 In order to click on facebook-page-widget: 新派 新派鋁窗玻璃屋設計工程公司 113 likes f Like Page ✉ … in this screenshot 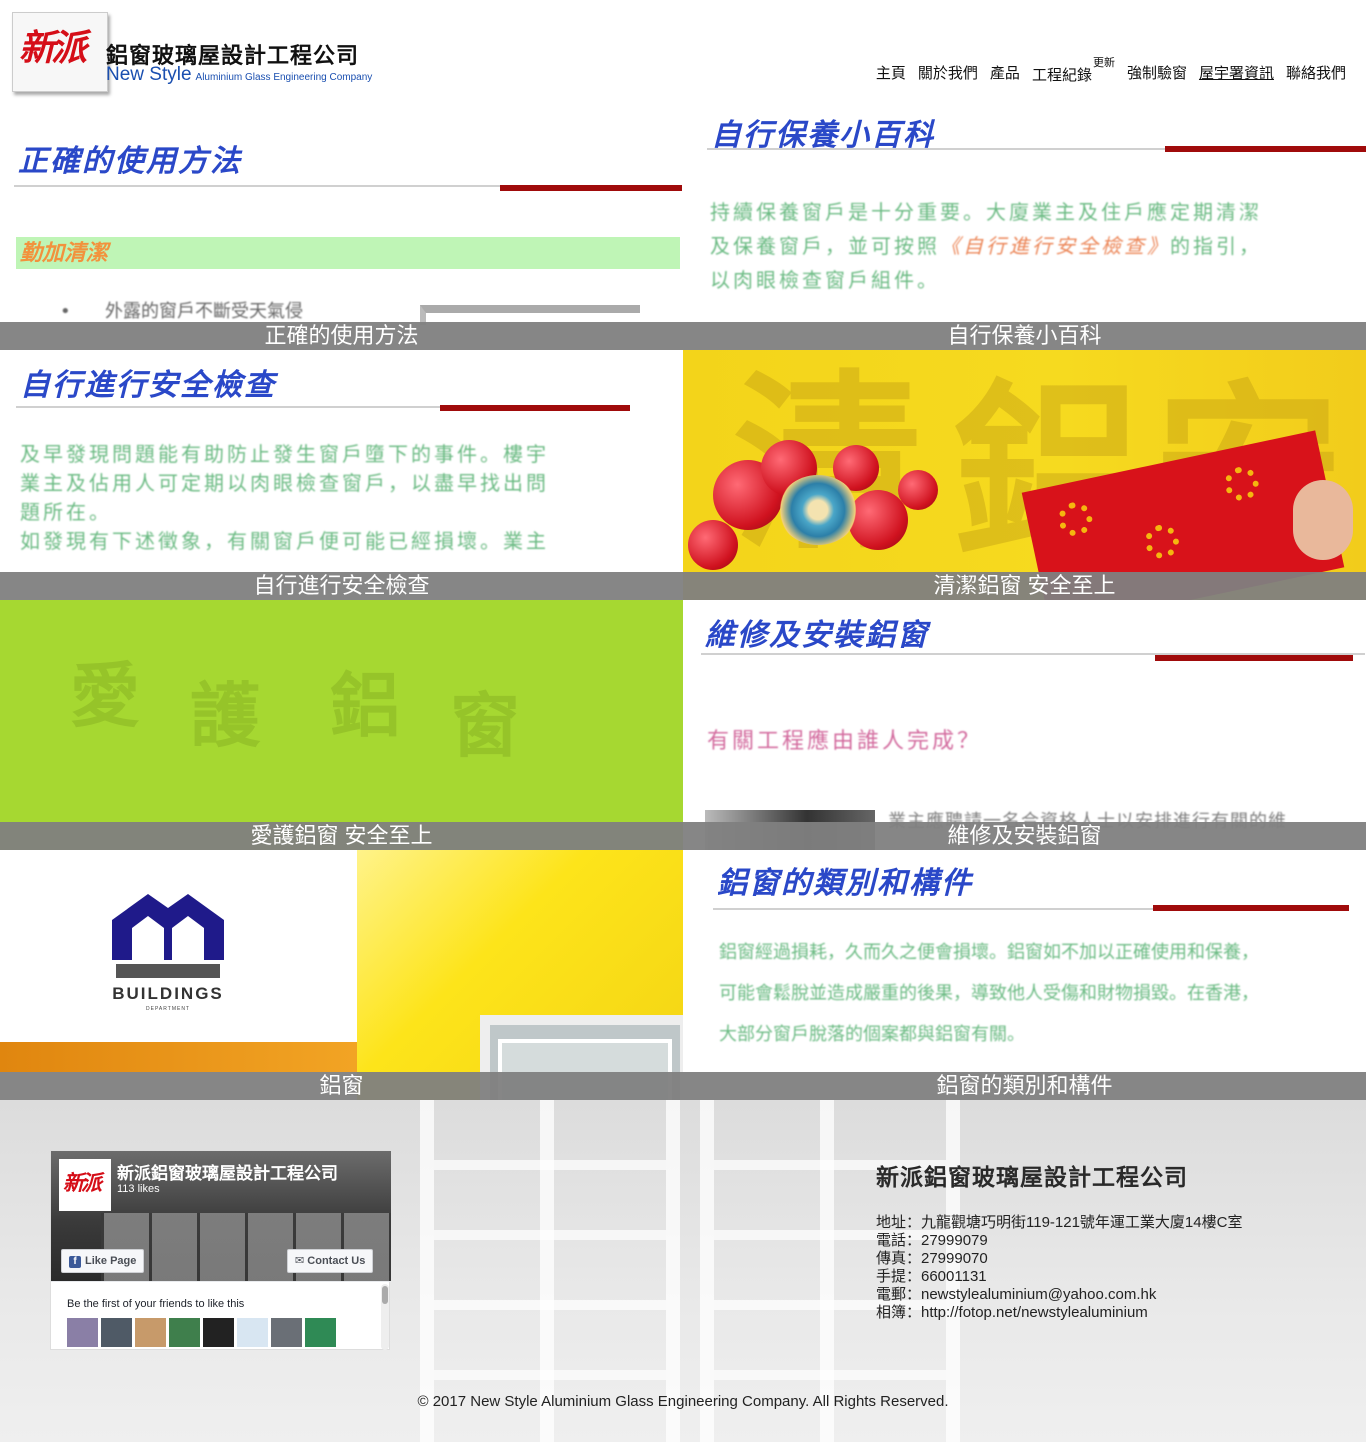, I will do `click(220, 1250)`.